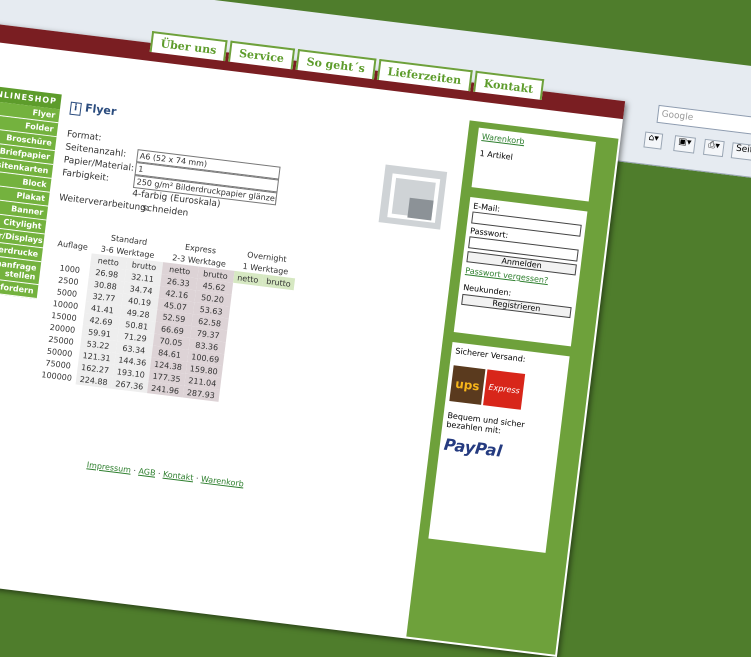 The image size is (751, 657). I want to click on footer-link-kontakt: Kontakt, so click(177, 476).